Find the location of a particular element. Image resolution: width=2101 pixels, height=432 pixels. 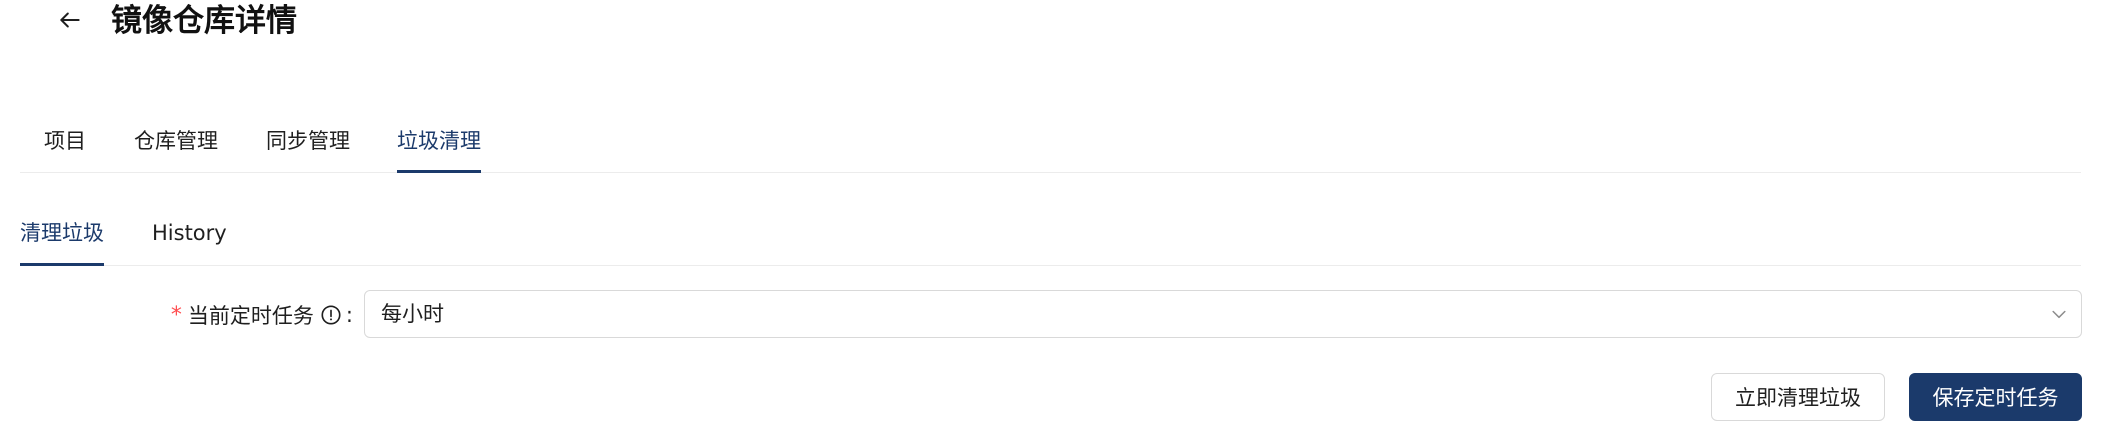

subtab-history: History is located at coordinates (189, 238).